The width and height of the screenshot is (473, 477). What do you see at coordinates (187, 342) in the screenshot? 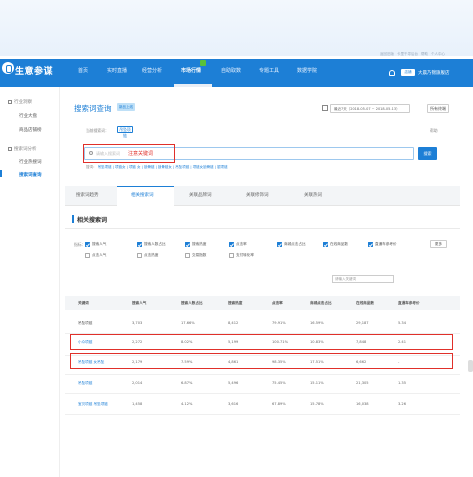
I see `table-cell: 8.02%` at bounding box center [187, 342].